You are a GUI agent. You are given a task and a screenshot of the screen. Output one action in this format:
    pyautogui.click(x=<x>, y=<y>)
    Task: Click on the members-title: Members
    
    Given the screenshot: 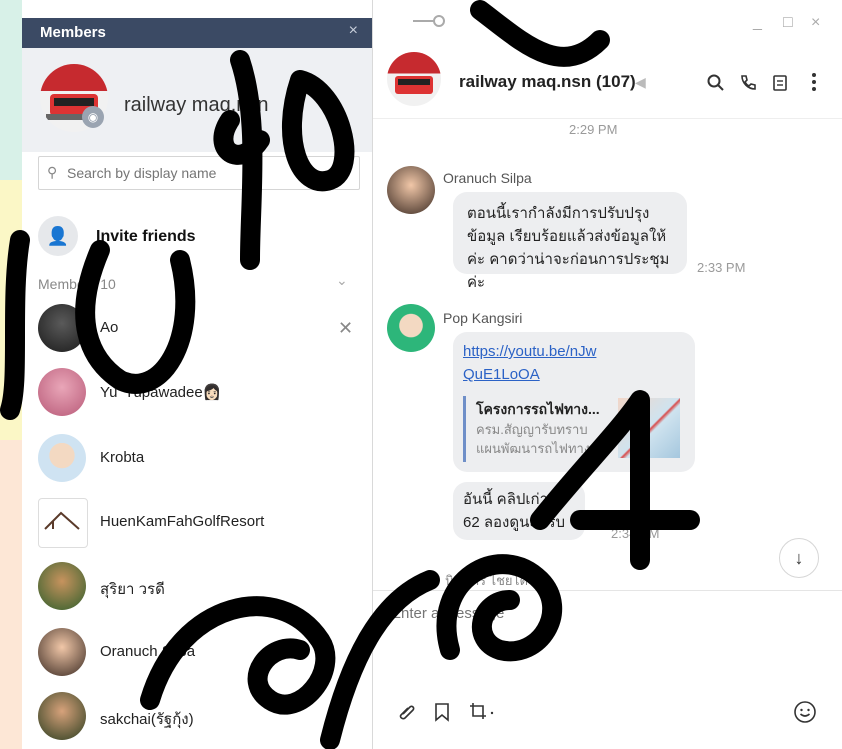 What is the action you would take?
    pyautogui.click(x=73, y=32)
    